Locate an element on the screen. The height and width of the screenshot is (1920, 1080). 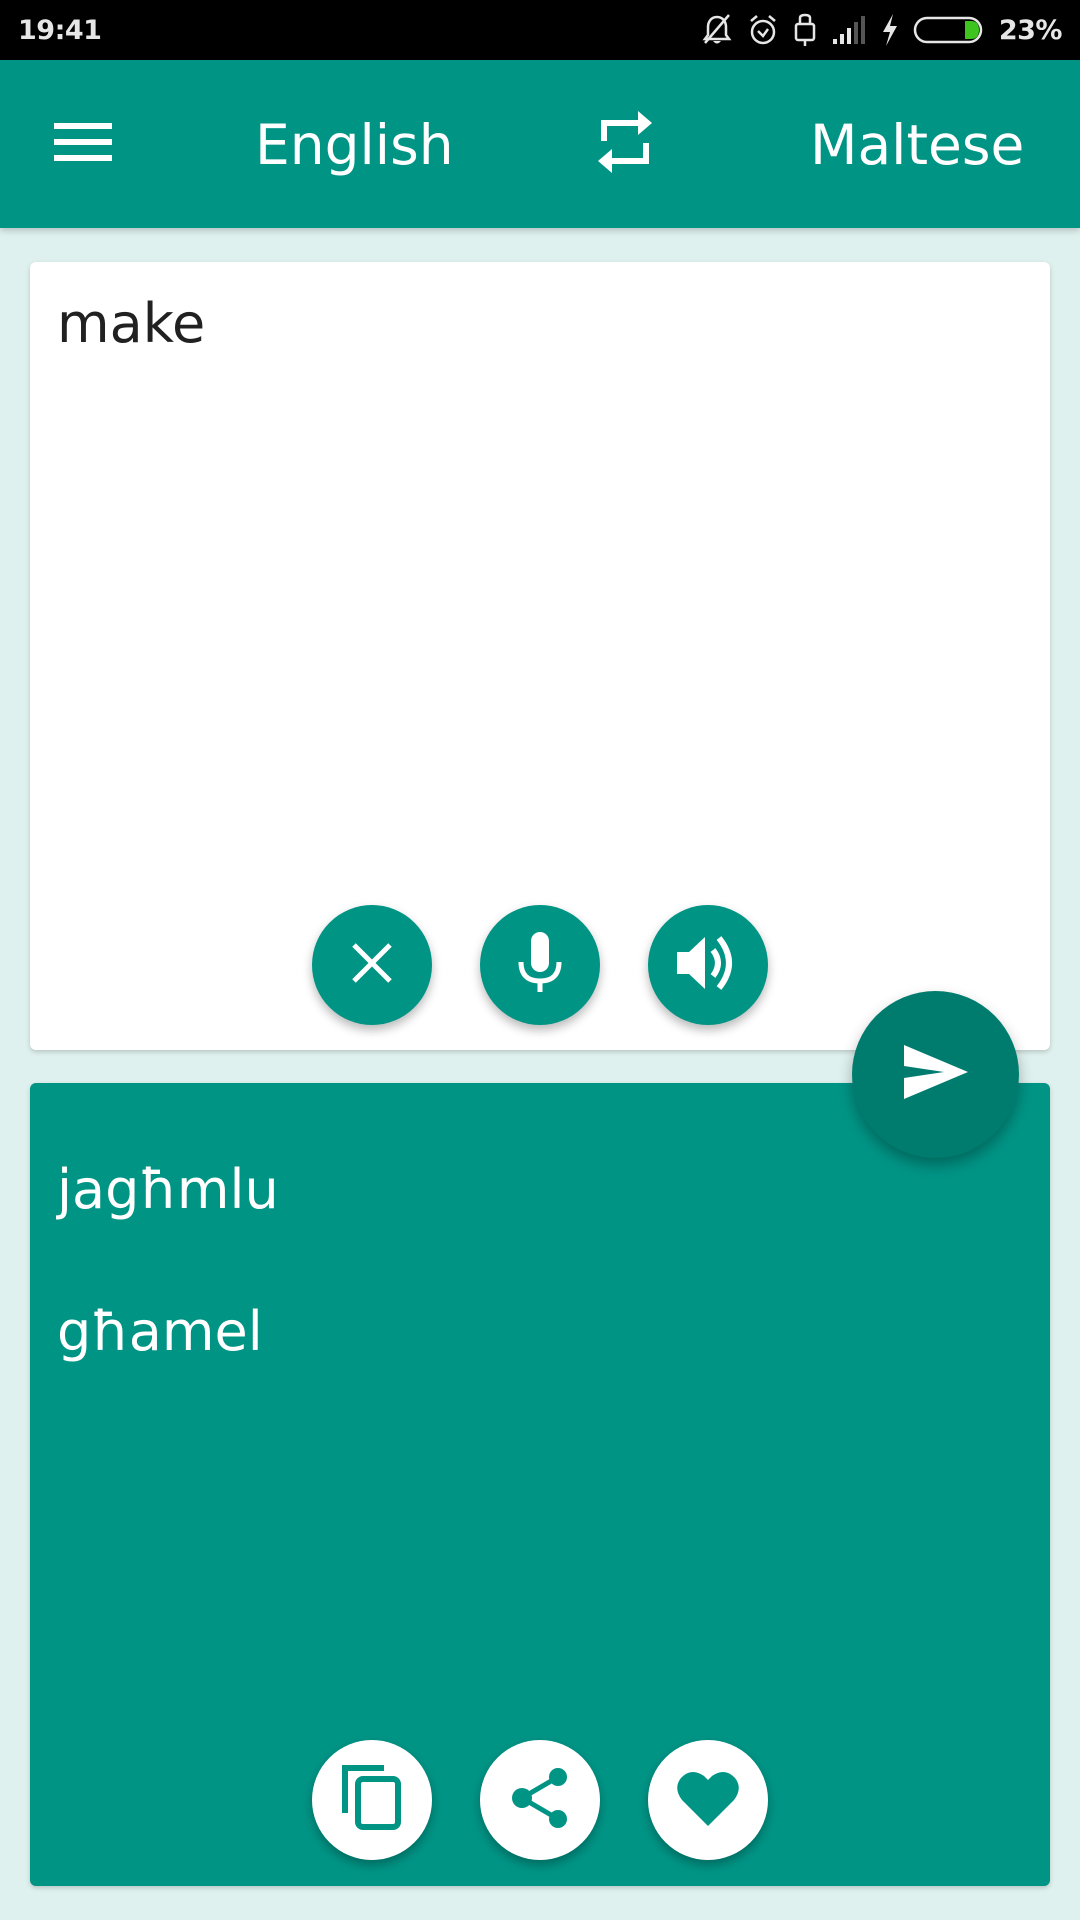
status-bar: 19:41 23% is located at coordinates (540, 30).